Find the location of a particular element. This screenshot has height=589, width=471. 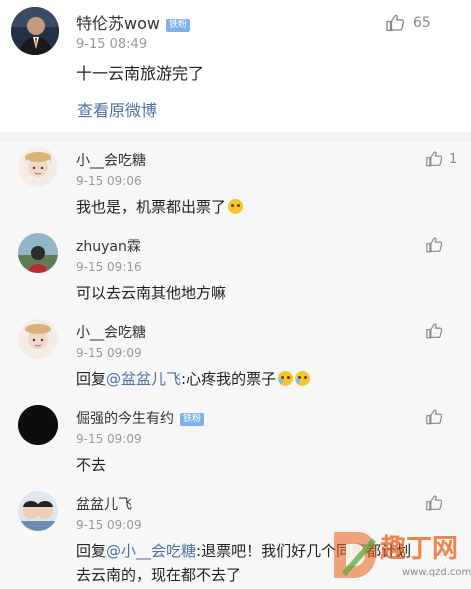

comment-body: 我也是，机票都出票了 is located at coordinates (151, 207).